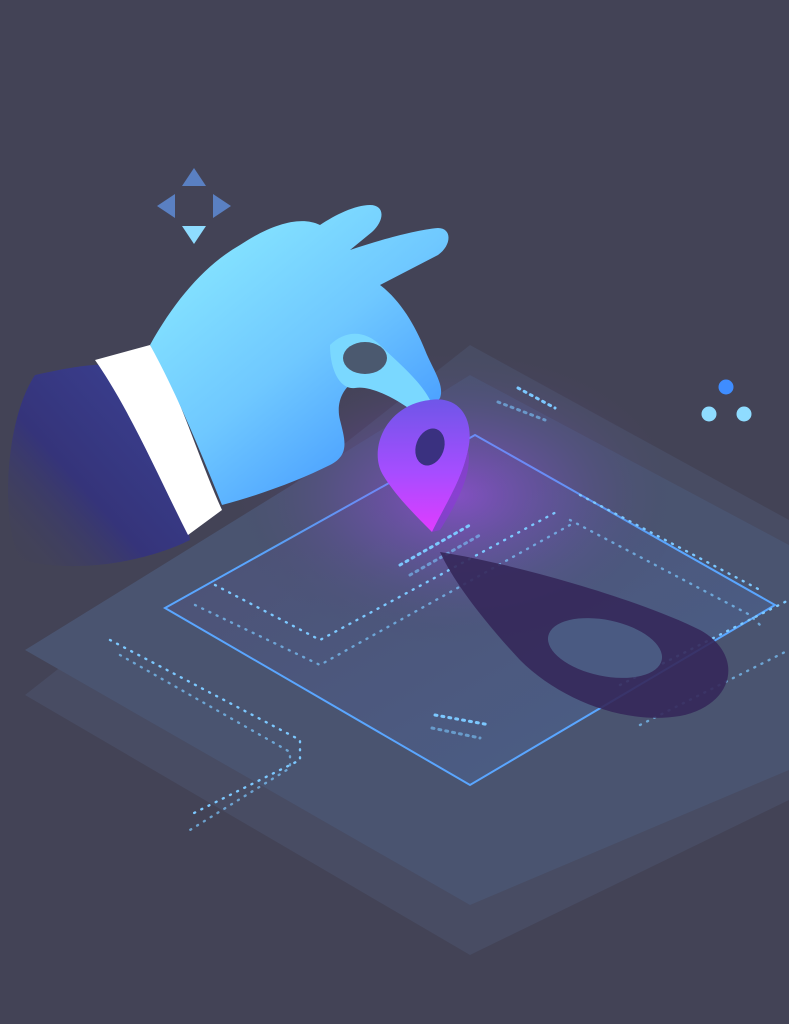  I want to click on dot-cluster-icon, so click(726, 400).